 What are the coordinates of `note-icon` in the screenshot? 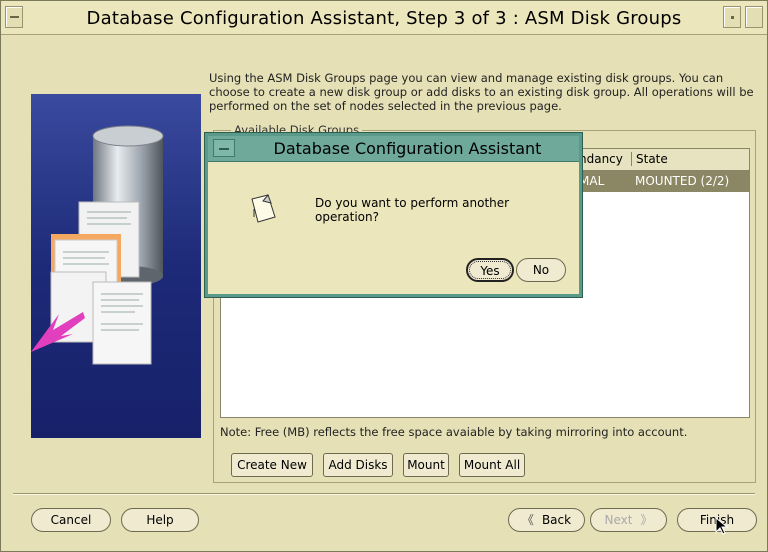 It's located at (263, 208).